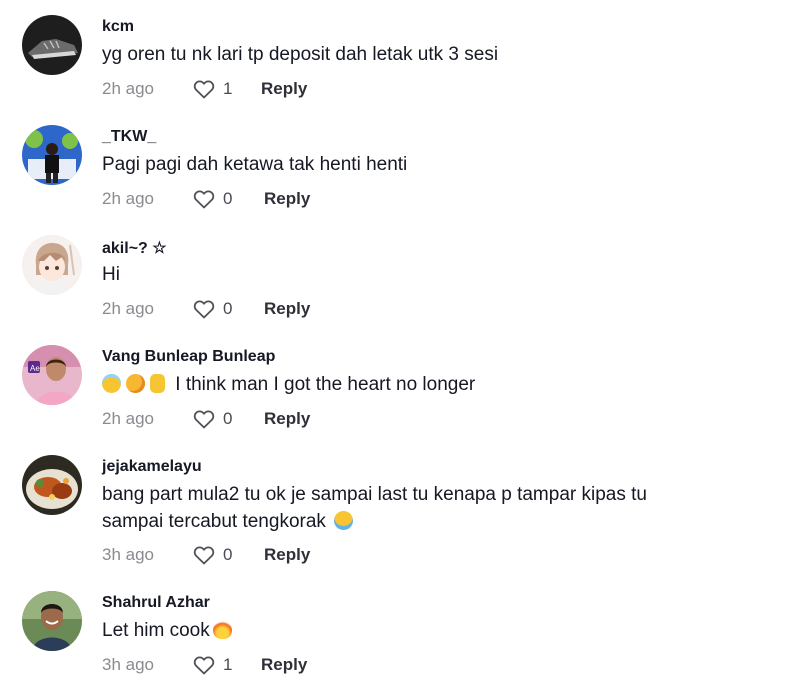 This screenshot has height=692, width=812. What do you see at coordinates (111, 383) in the screenshot?
I see `smiling-halo-emoji` at bounding box center [111, 383].